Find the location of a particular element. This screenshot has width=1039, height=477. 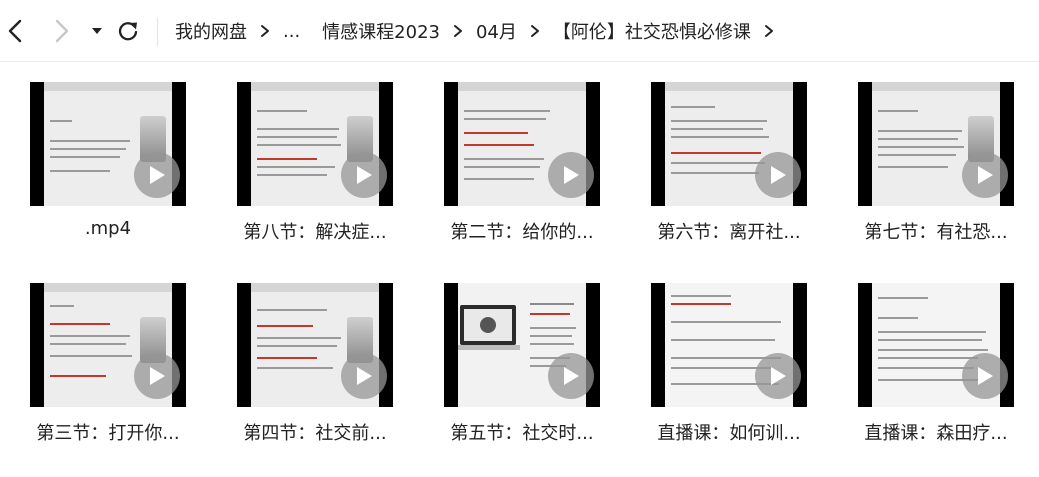

breadcrumb-item-my-drive: 我的网盘 is located at coordinates (211, 31).